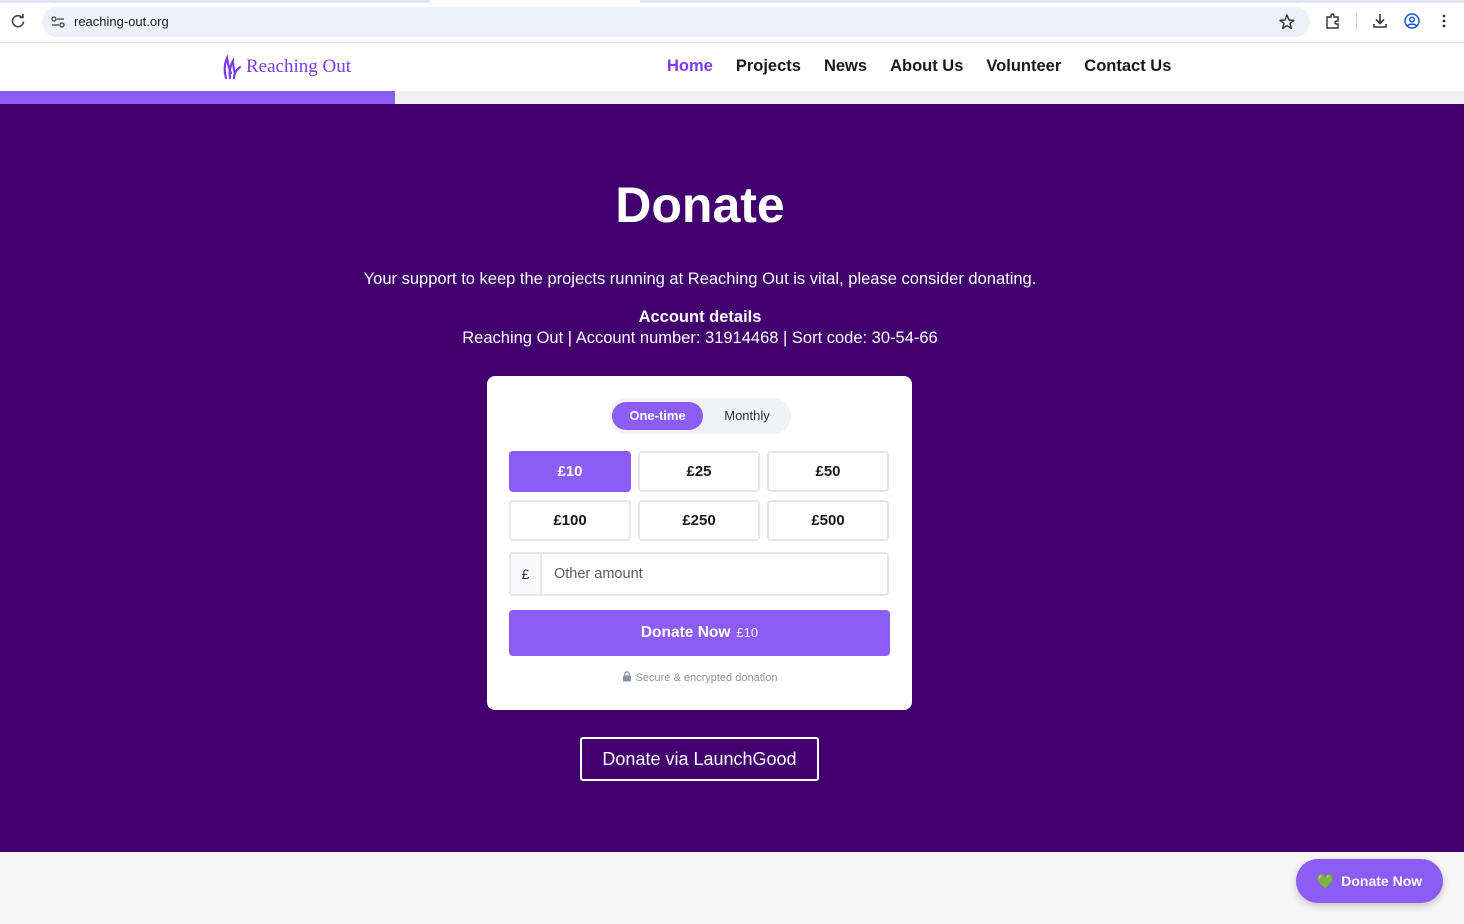  I want to click on secure-note: Secure & encrypted donation, so click(699, 677).